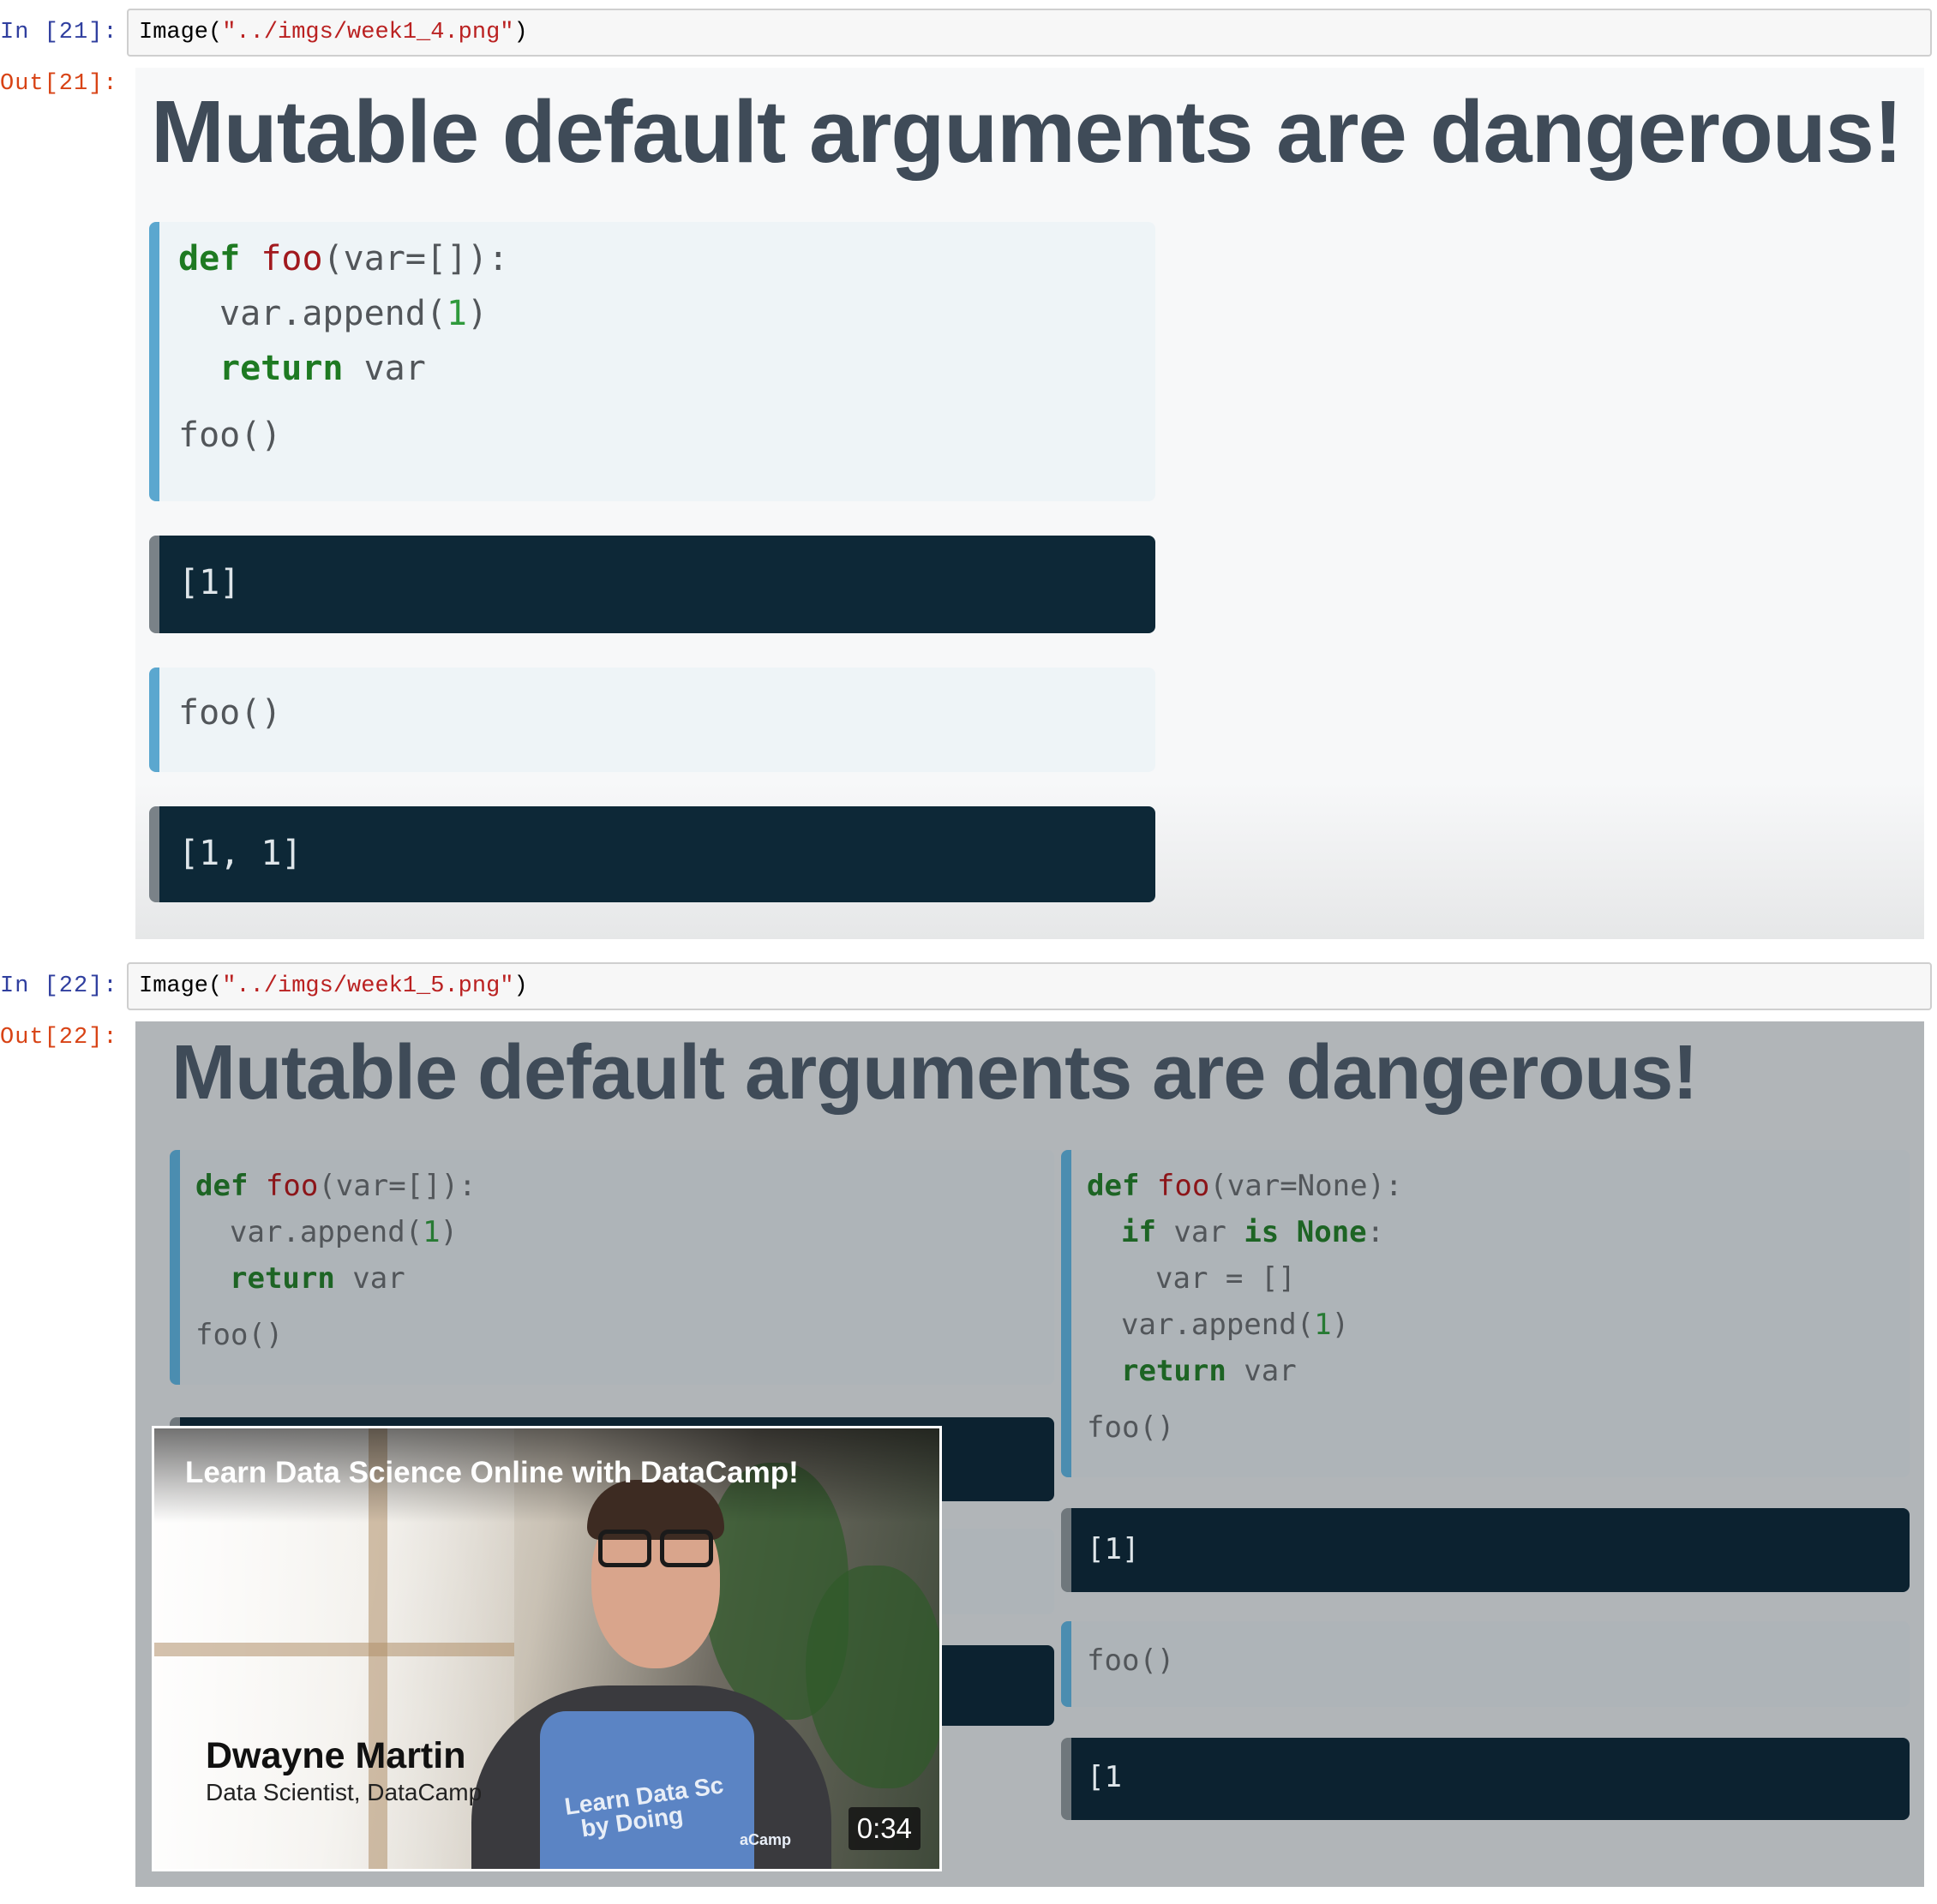 The image size is (1937, 1904). What do you see at coordinates (59, 32) in the screenshot?
I see `input-prompt: In [21]:` at bounding box center [59, 32].